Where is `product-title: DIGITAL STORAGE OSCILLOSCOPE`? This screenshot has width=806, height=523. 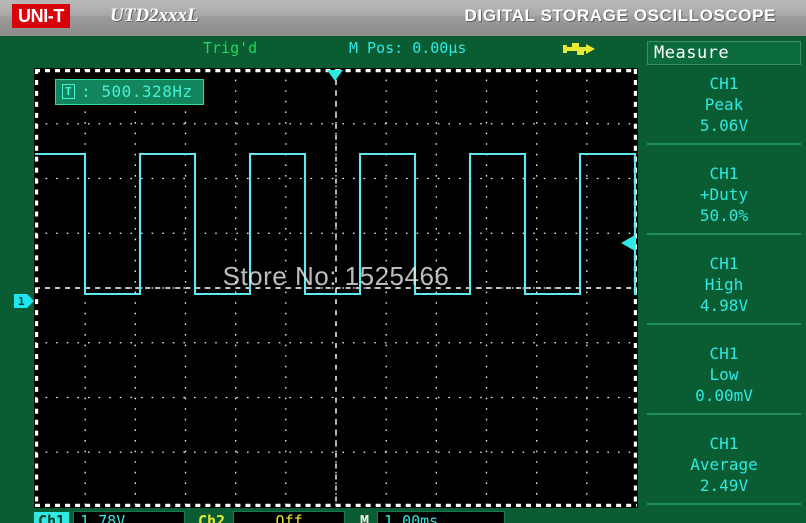
product-title: DIGITAL STORAGE OSCILLOSCOPE is located at coordinates (620, 15).